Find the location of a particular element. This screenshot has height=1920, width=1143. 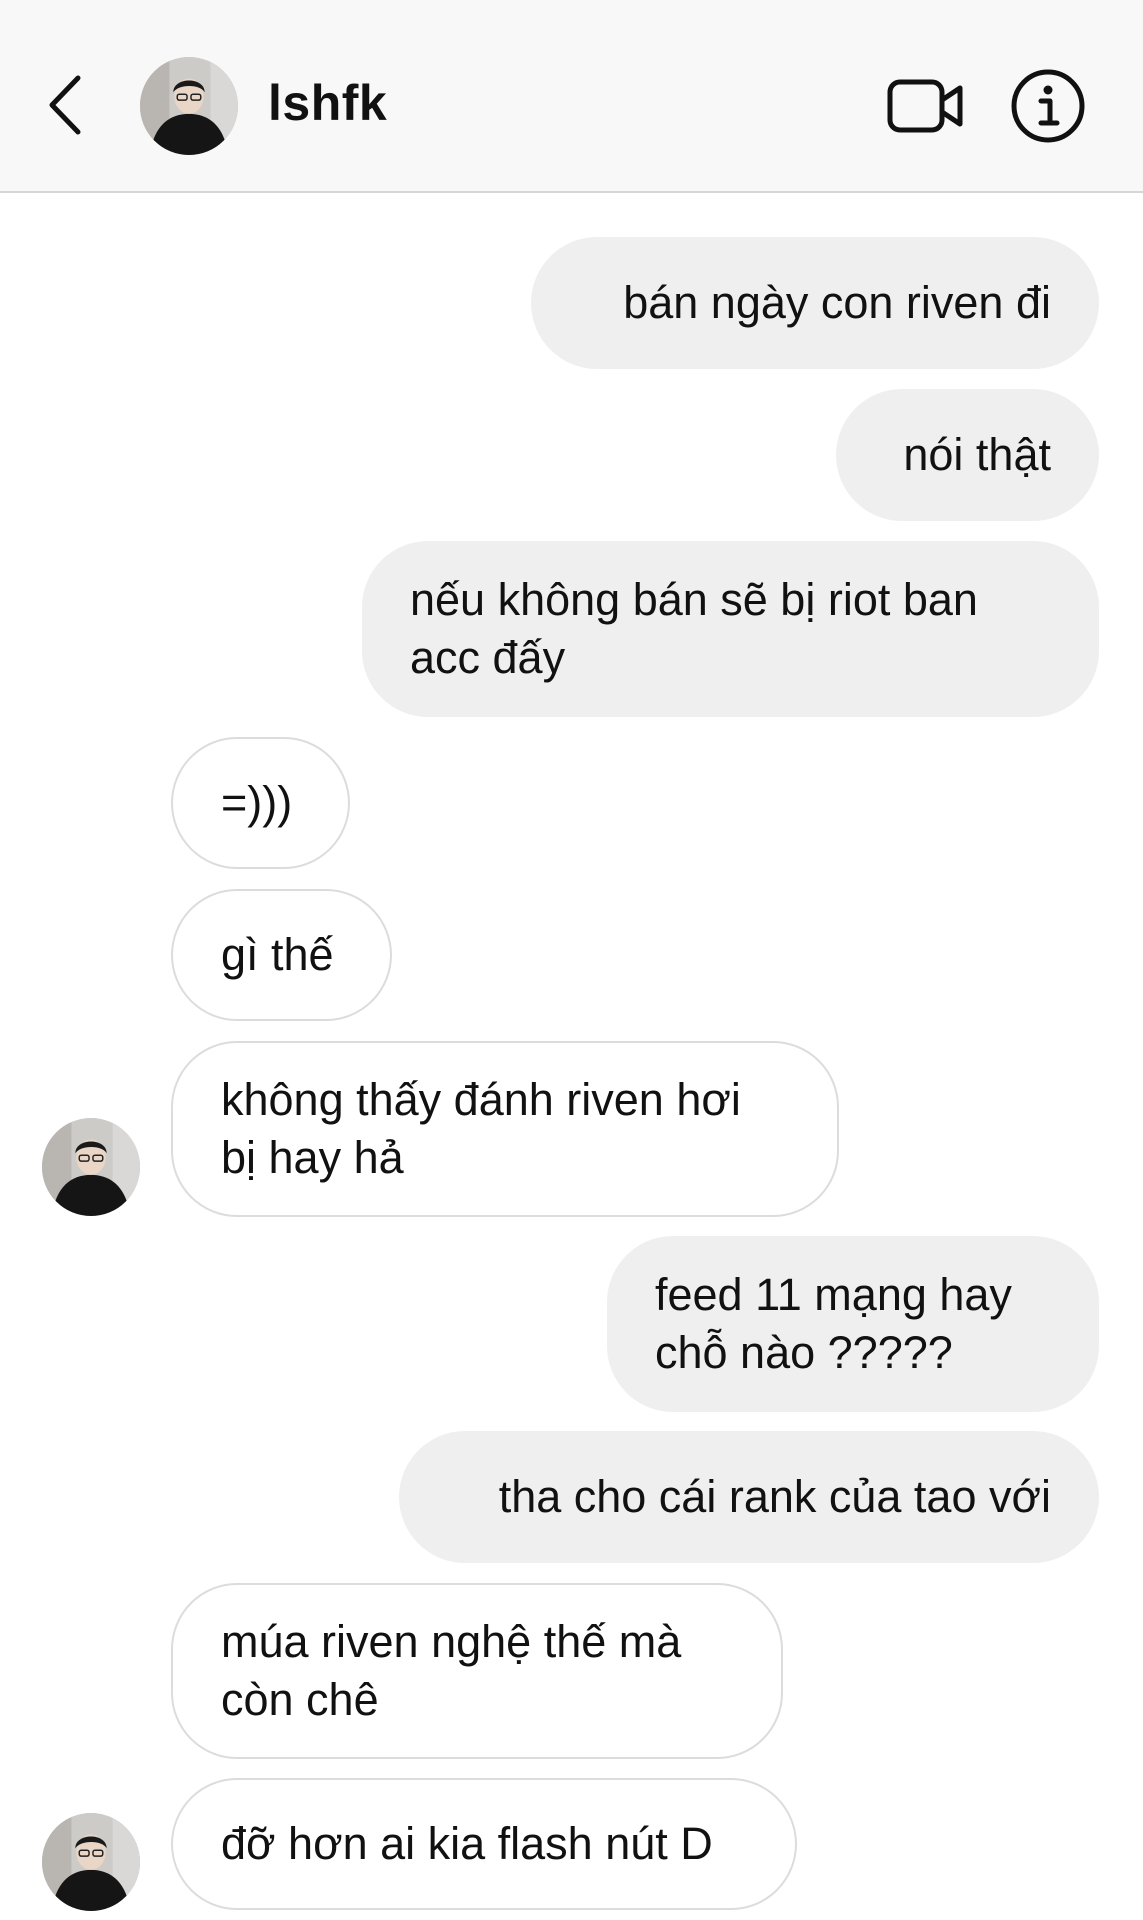

message-bubble-received: không thấy đánh riven hơi bị hay hả is located at coordinates (505, 1129).